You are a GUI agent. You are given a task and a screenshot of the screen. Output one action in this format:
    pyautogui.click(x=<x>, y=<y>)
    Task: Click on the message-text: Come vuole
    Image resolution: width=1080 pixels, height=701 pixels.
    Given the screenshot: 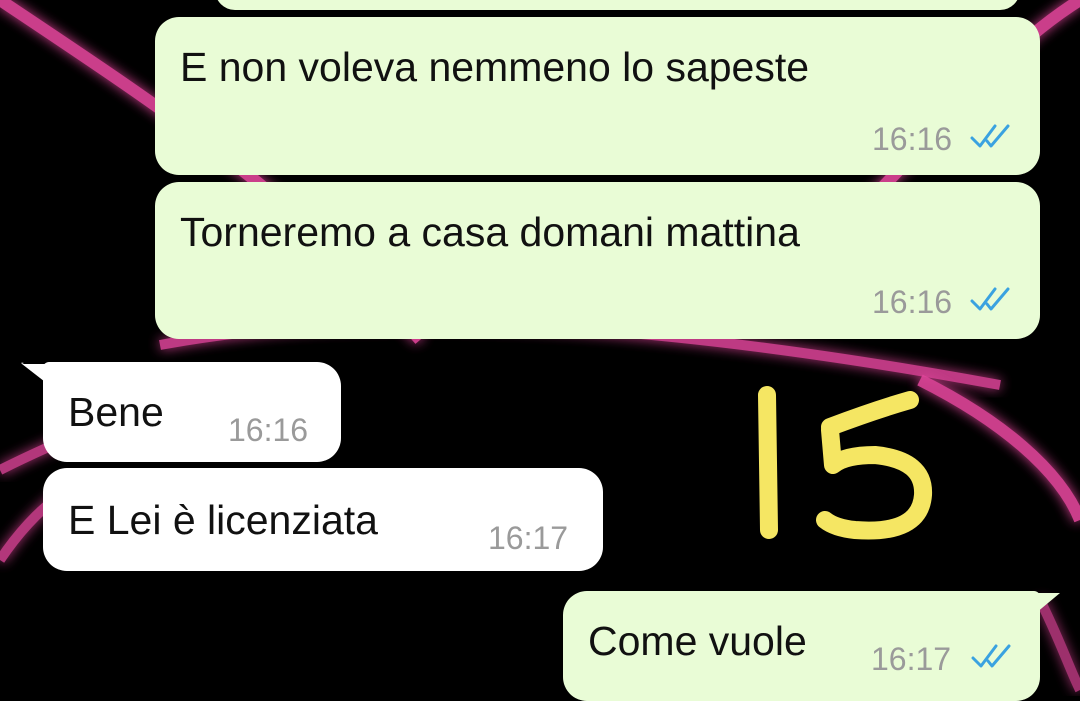 What is the action you would take?
    pyautogui.click(x=697, y=641)
    